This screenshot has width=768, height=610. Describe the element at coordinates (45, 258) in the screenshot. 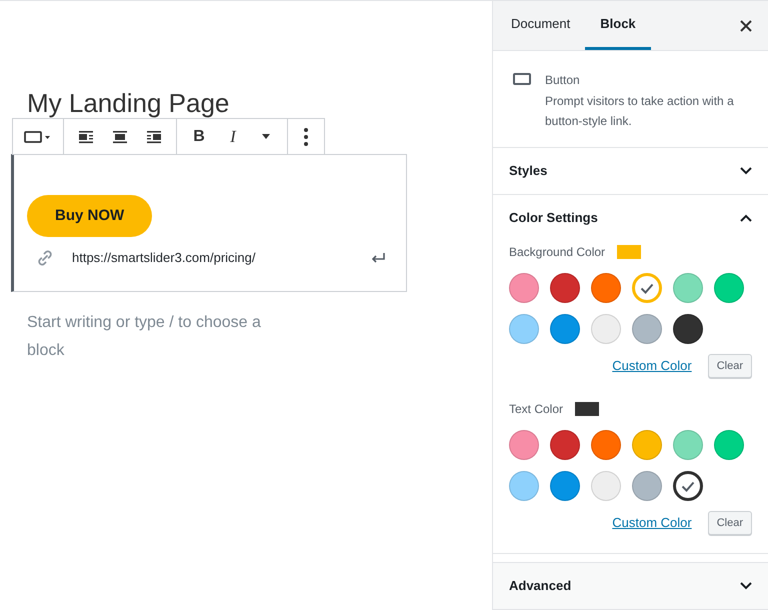

I see `link-icon` at that location.